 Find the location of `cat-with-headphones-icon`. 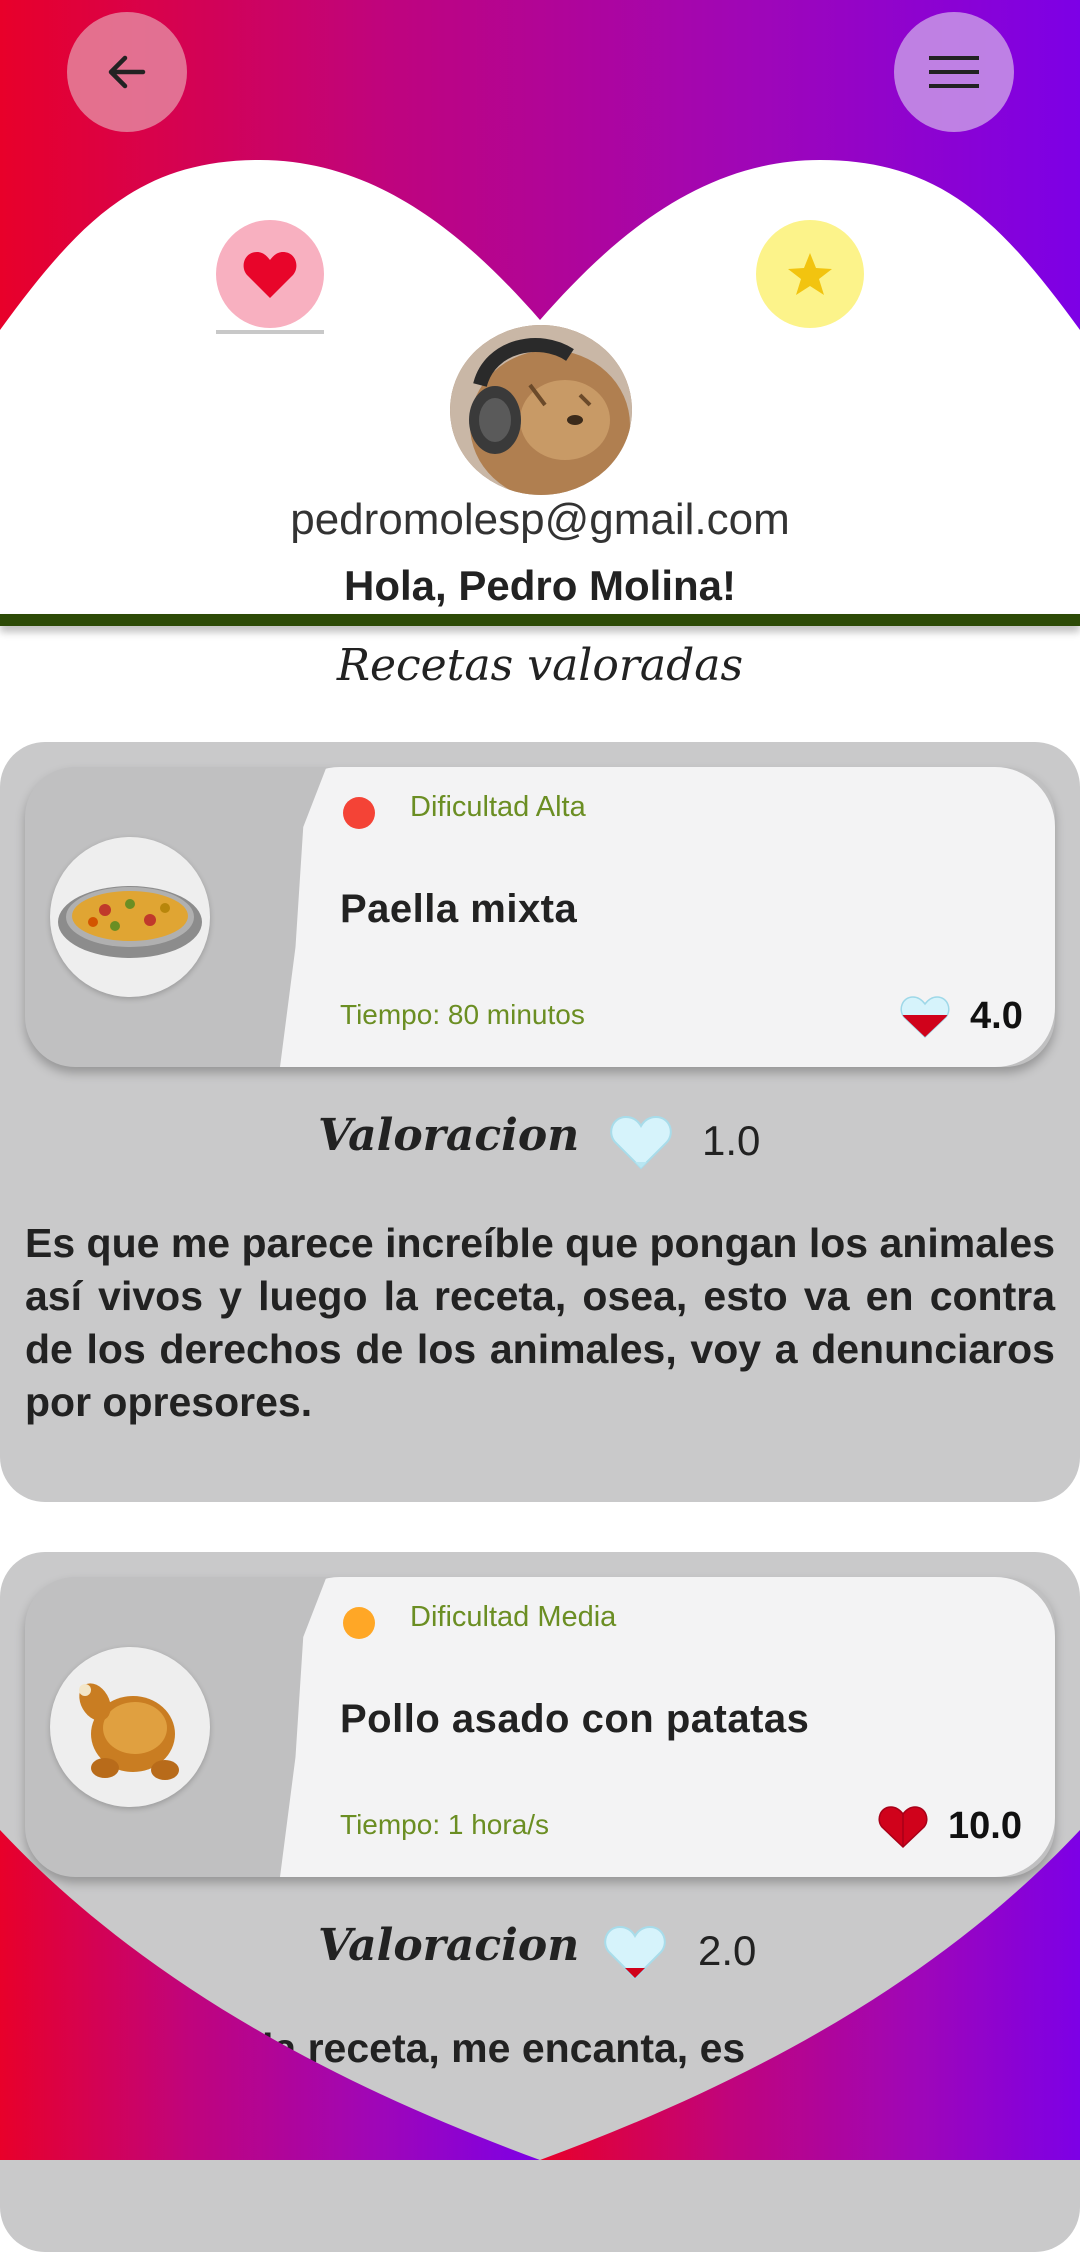

cat-with-headphones-icon is located at coordinates (541, 410).